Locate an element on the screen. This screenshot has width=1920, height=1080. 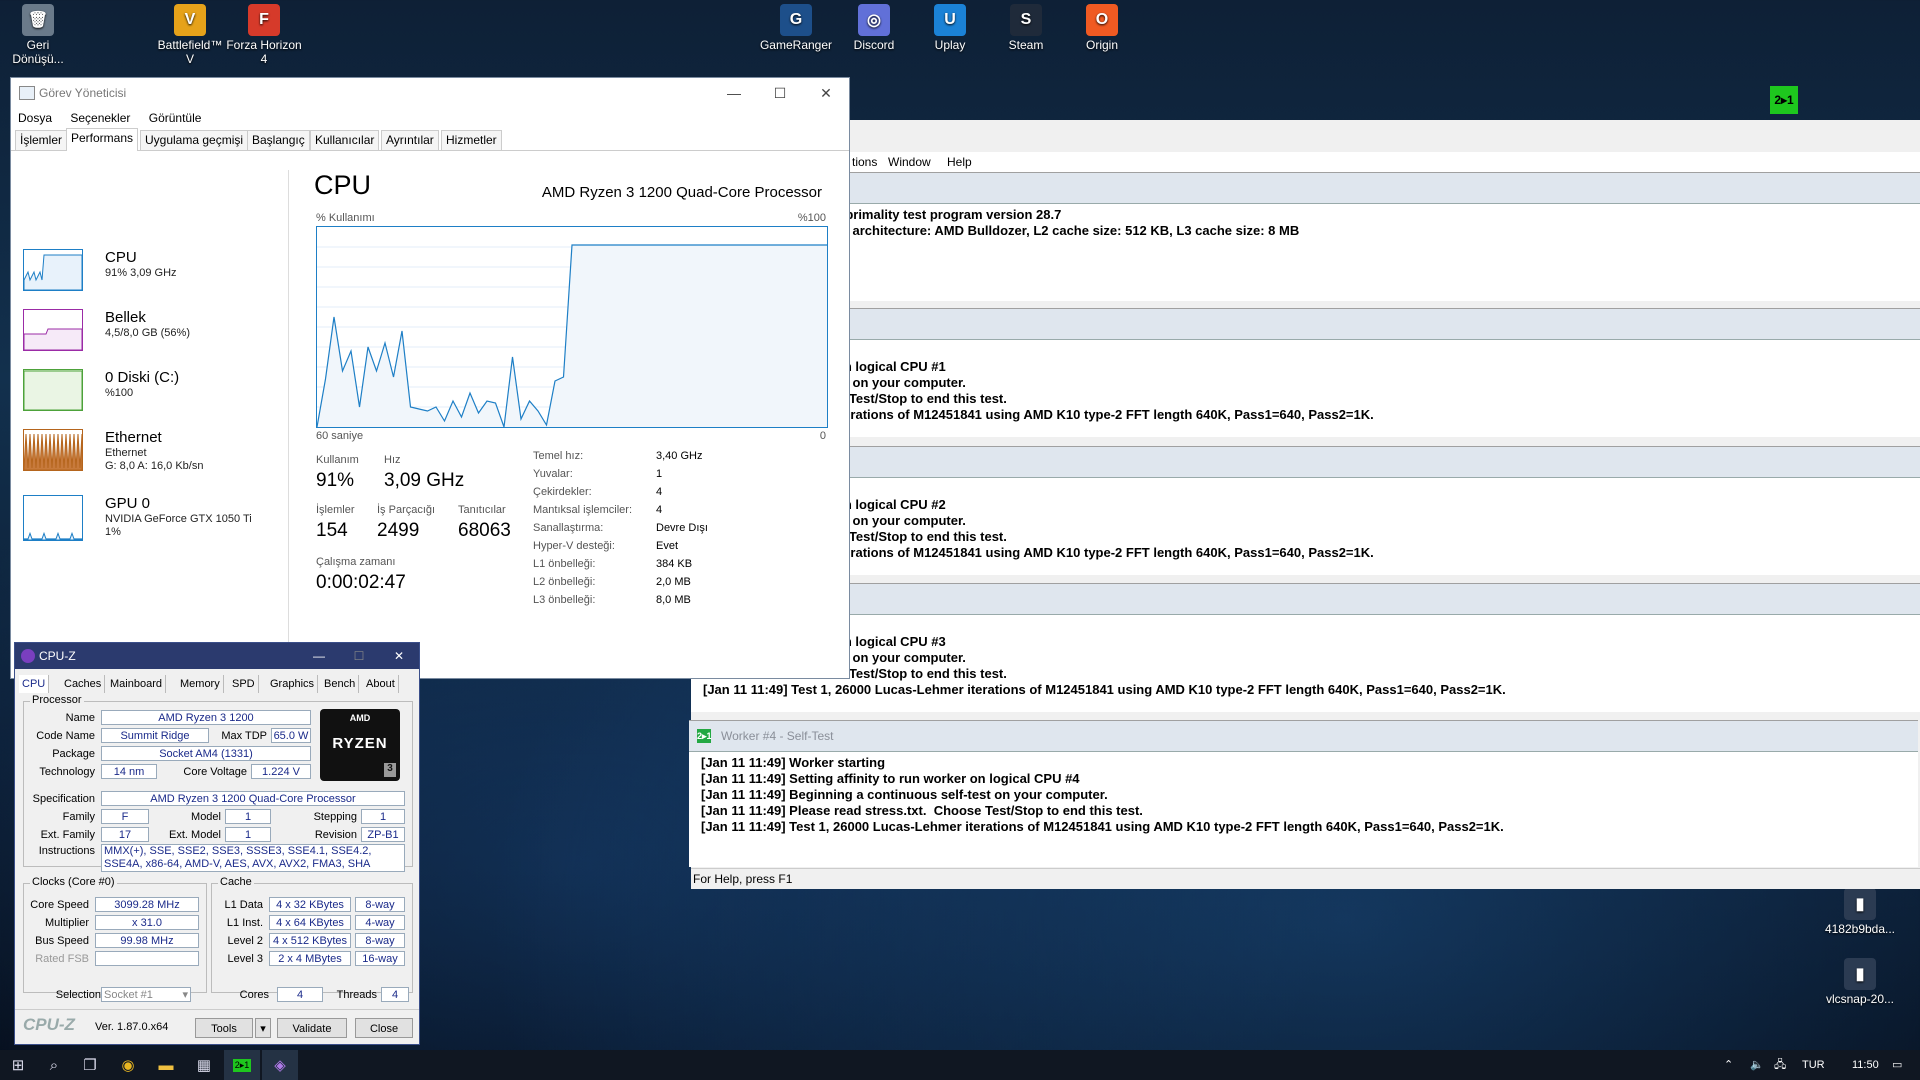
cpuz-titlebar: CPU-Z — ☐ ✕ is located at coordinates (217, 656).